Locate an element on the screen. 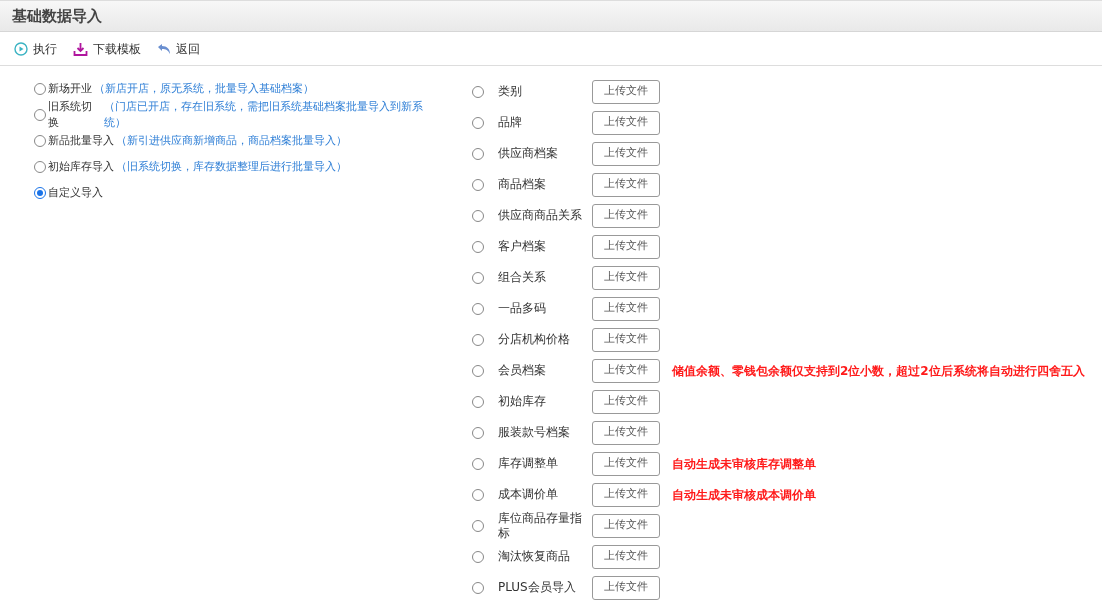 Image resolution: width=1102 pixels, height=604 pixels. import-label: 类别 is located at coordinates (510, 91).